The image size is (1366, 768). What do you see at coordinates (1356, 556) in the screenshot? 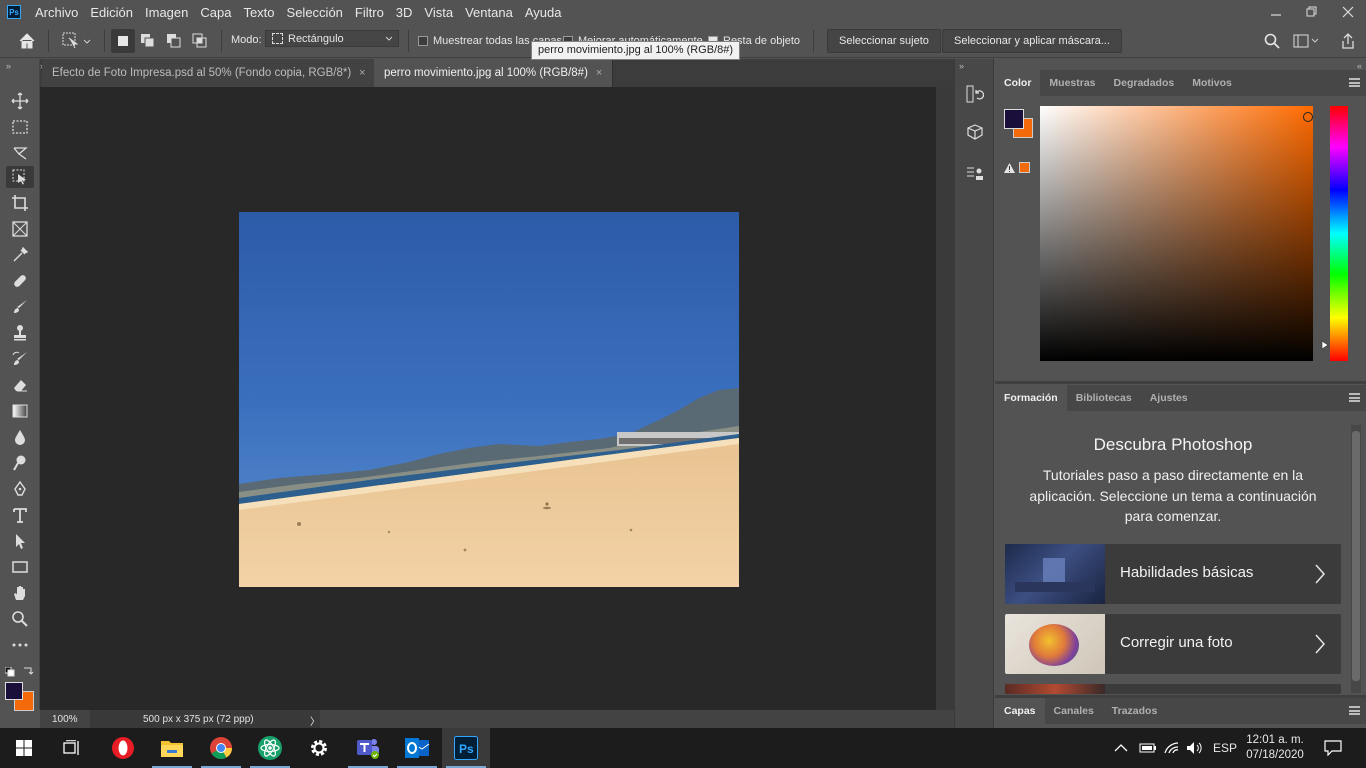
I see `scroll-thumb` at bounding box center [1356, 556].